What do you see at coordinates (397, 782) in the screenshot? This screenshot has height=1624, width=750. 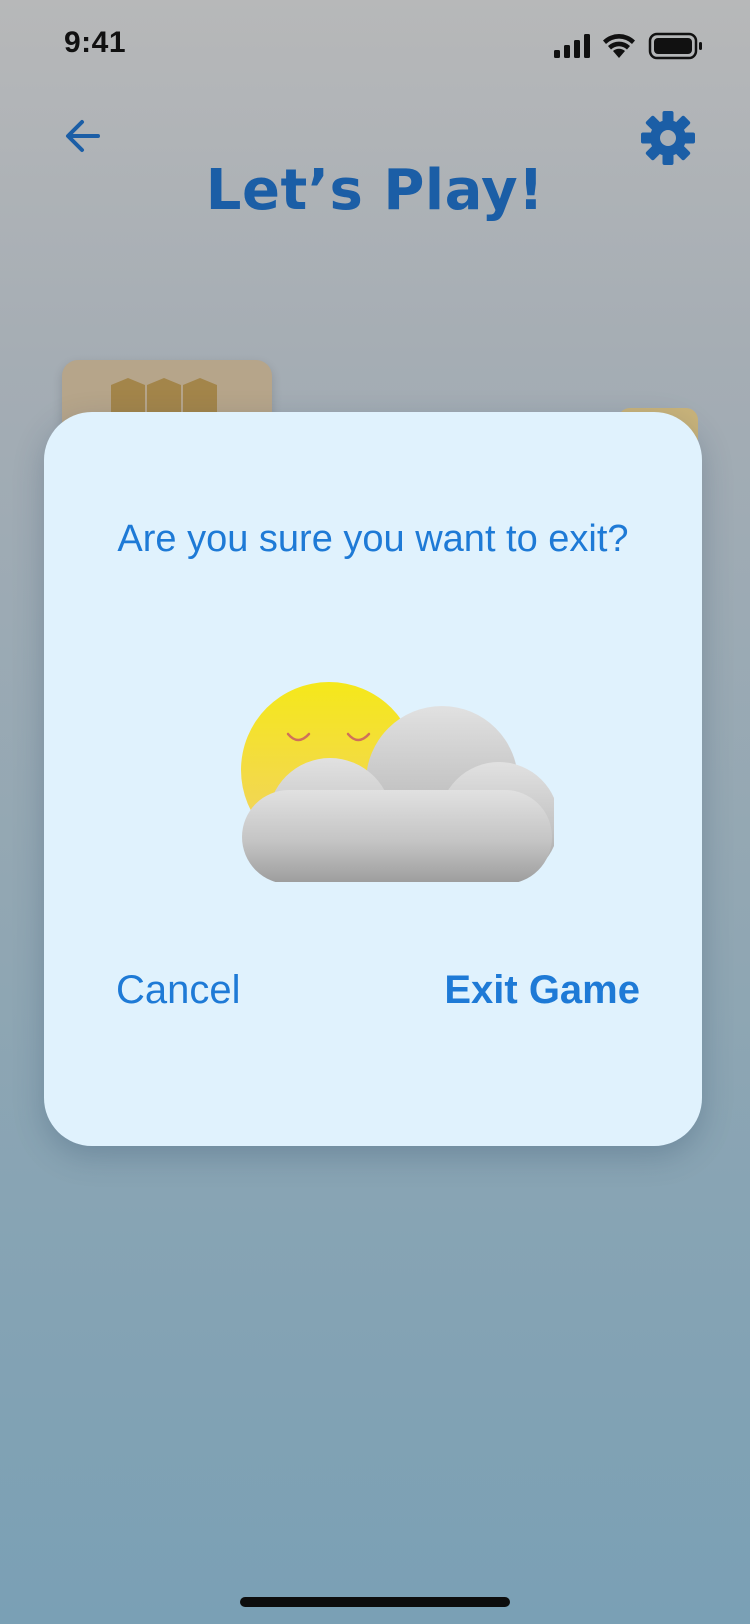 I see `sleepy-sun-cloud-illustration` at bounding box center [397, 782].